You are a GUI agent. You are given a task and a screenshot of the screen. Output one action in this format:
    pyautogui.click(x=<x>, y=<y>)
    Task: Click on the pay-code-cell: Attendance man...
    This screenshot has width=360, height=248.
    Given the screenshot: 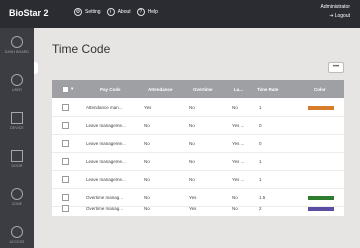 What is the action you would take?
    pyautogui.click(x=104, y=107)
    